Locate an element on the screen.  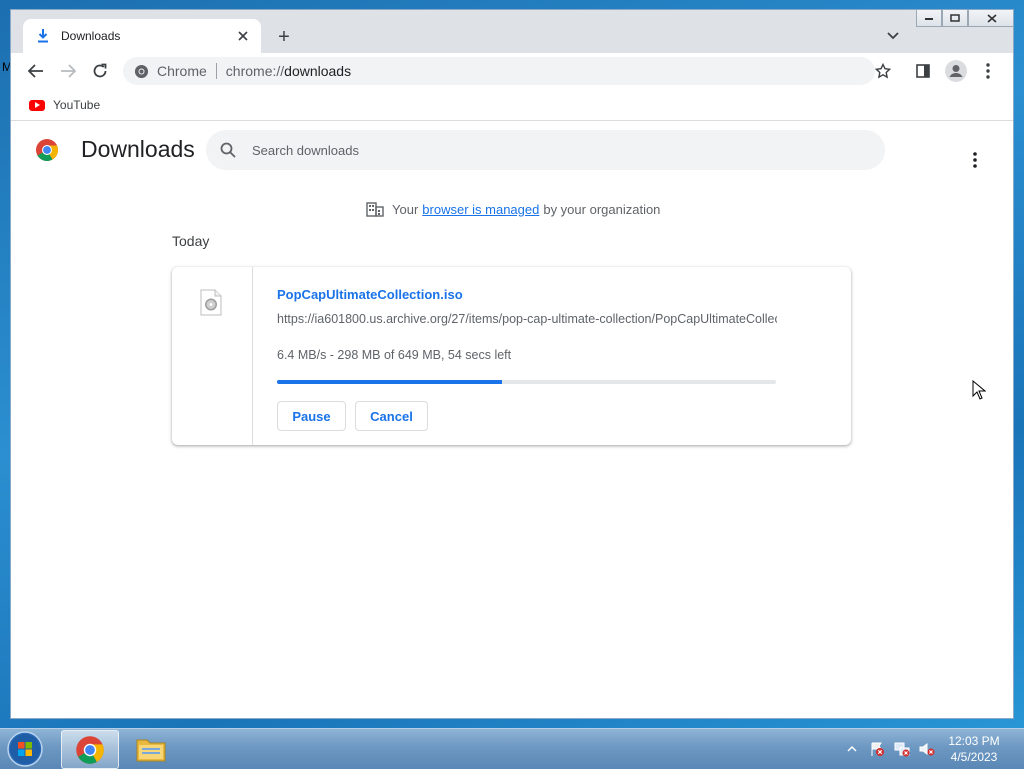
folder-icon is located at coordinates (151, 750).